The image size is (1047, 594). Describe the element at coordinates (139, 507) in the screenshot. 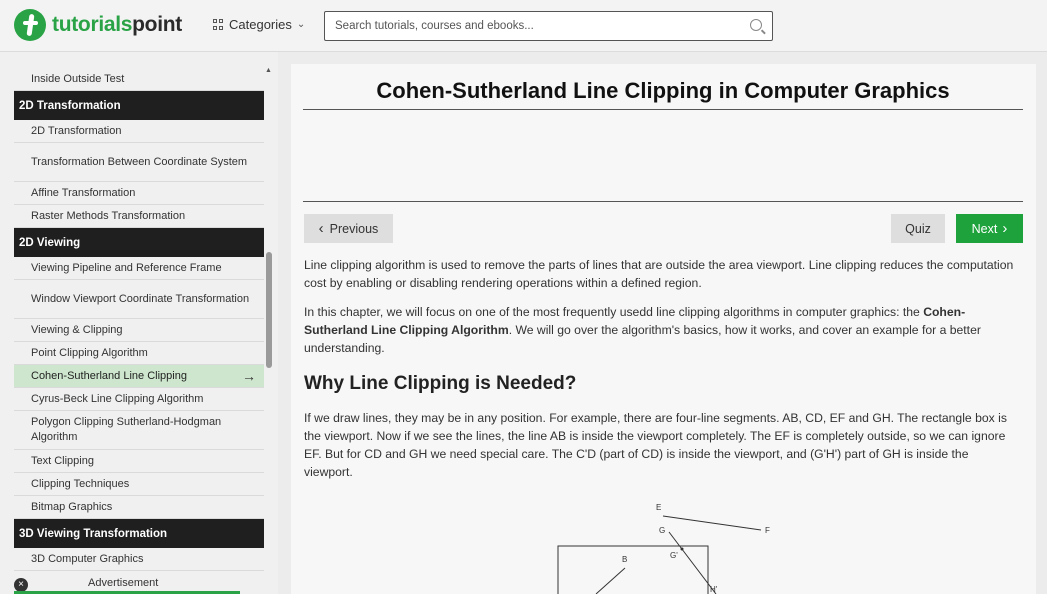

I see `sidebar-item: Bitmap Graphics` at that location.